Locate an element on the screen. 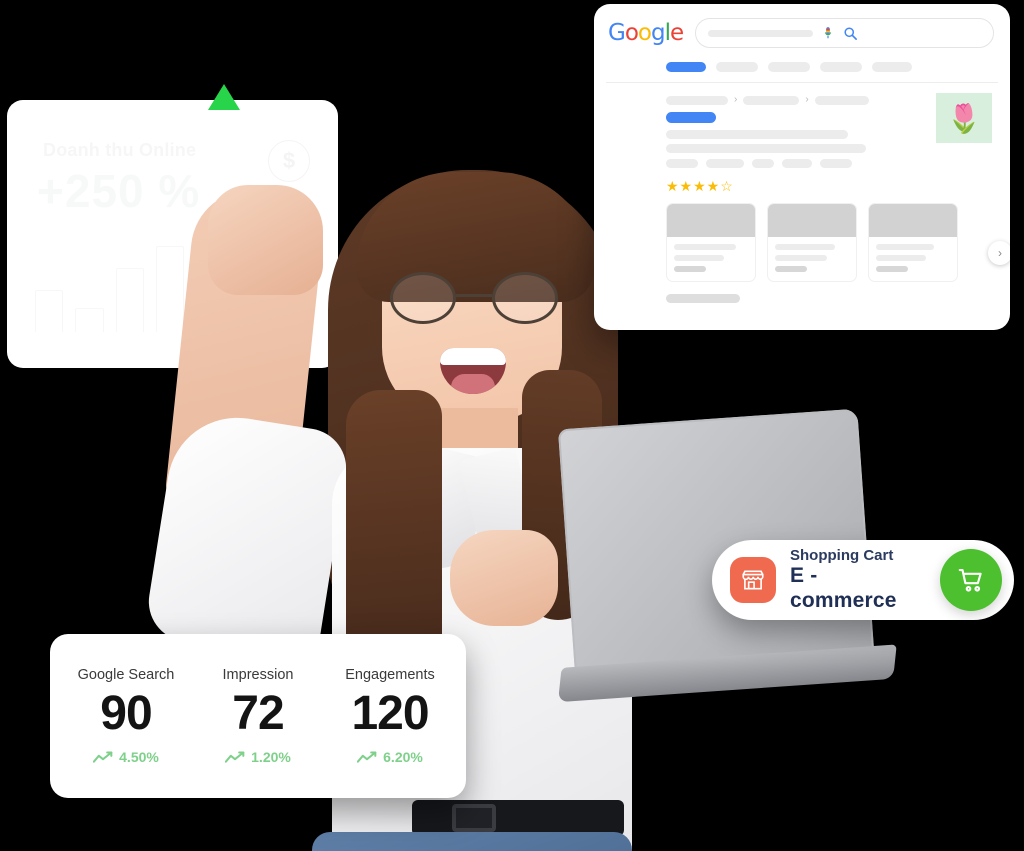  cart-badge-text: Shopping Cart E - commerce is located at coordinates (858, 580).